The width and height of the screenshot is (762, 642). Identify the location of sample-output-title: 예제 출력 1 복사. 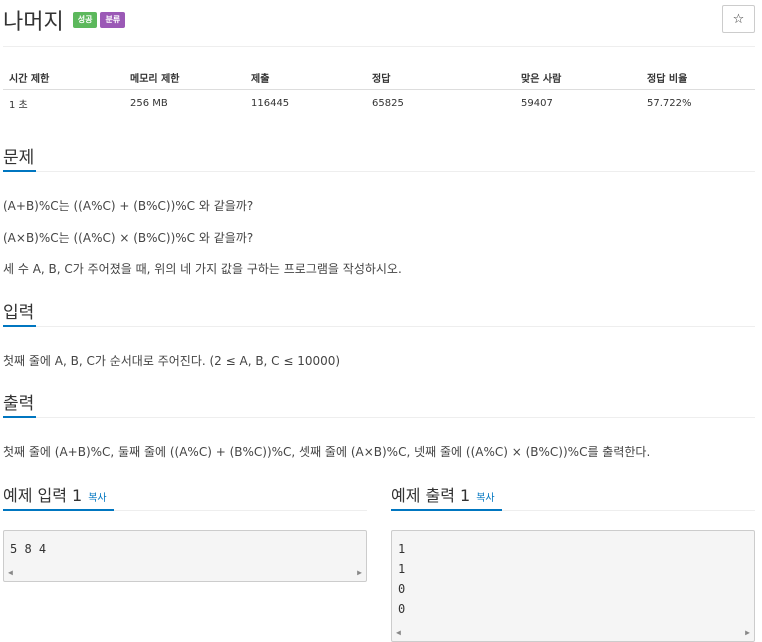
(443, 494).